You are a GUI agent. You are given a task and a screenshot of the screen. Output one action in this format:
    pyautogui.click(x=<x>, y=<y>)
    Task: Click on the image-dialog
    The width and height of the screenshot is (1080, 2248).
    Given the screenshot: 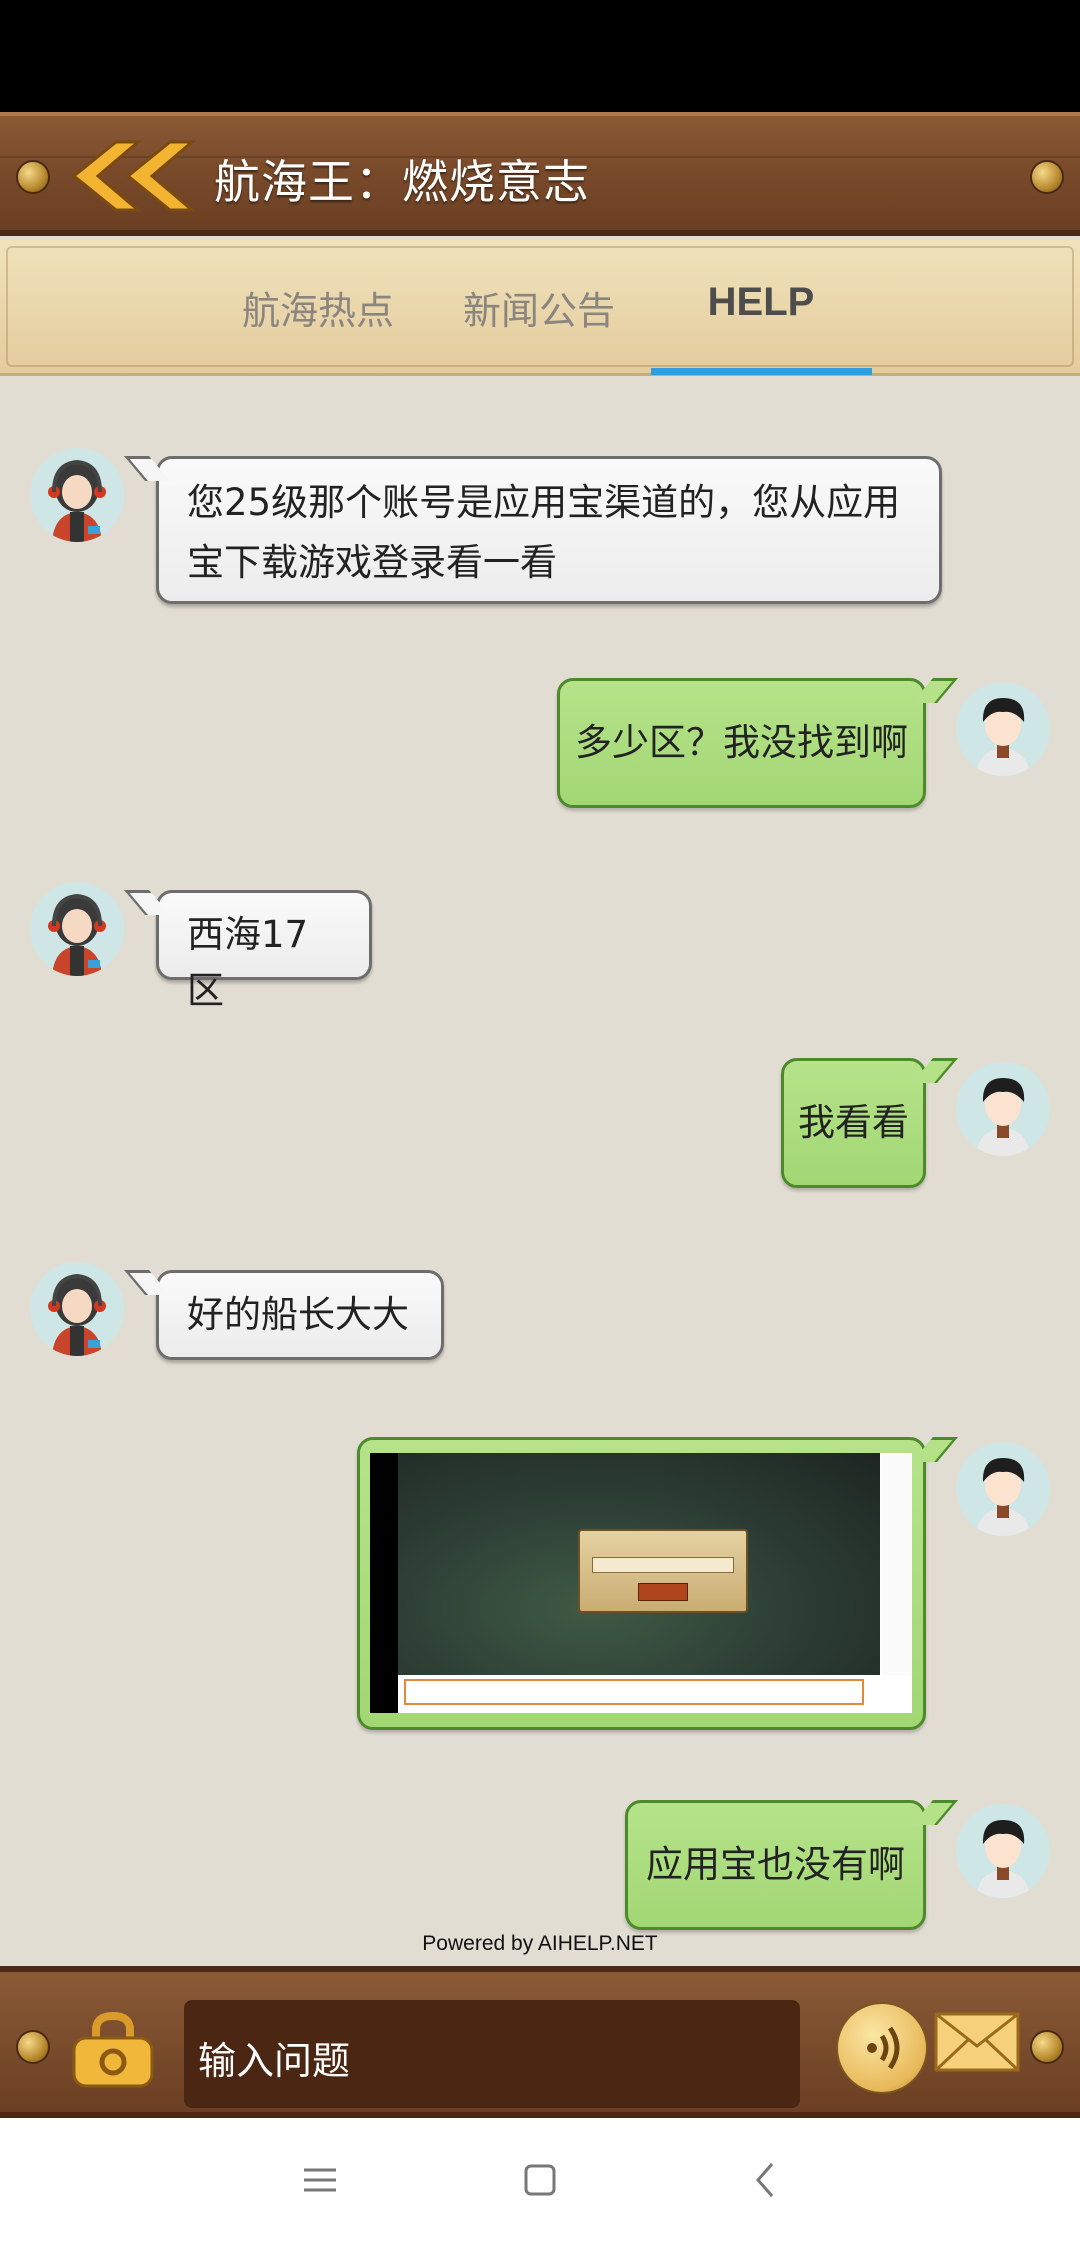 What is the action you would take?
    pyautogui.click(x=663, y=1571)
    